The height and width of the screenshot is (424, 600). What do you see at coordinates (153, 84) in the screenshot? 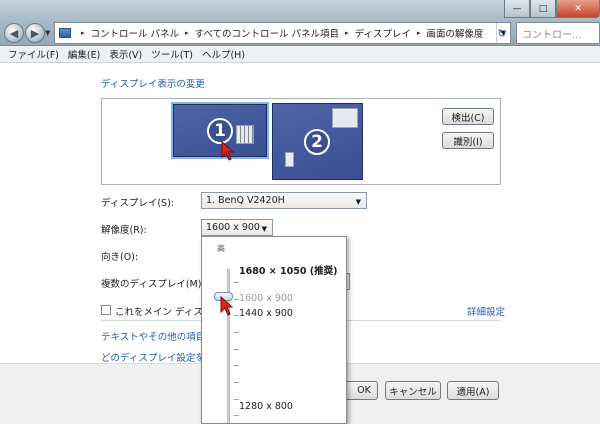
I see `page-title: ディスプレイ表示の変更` at bounding box center [153, 84].